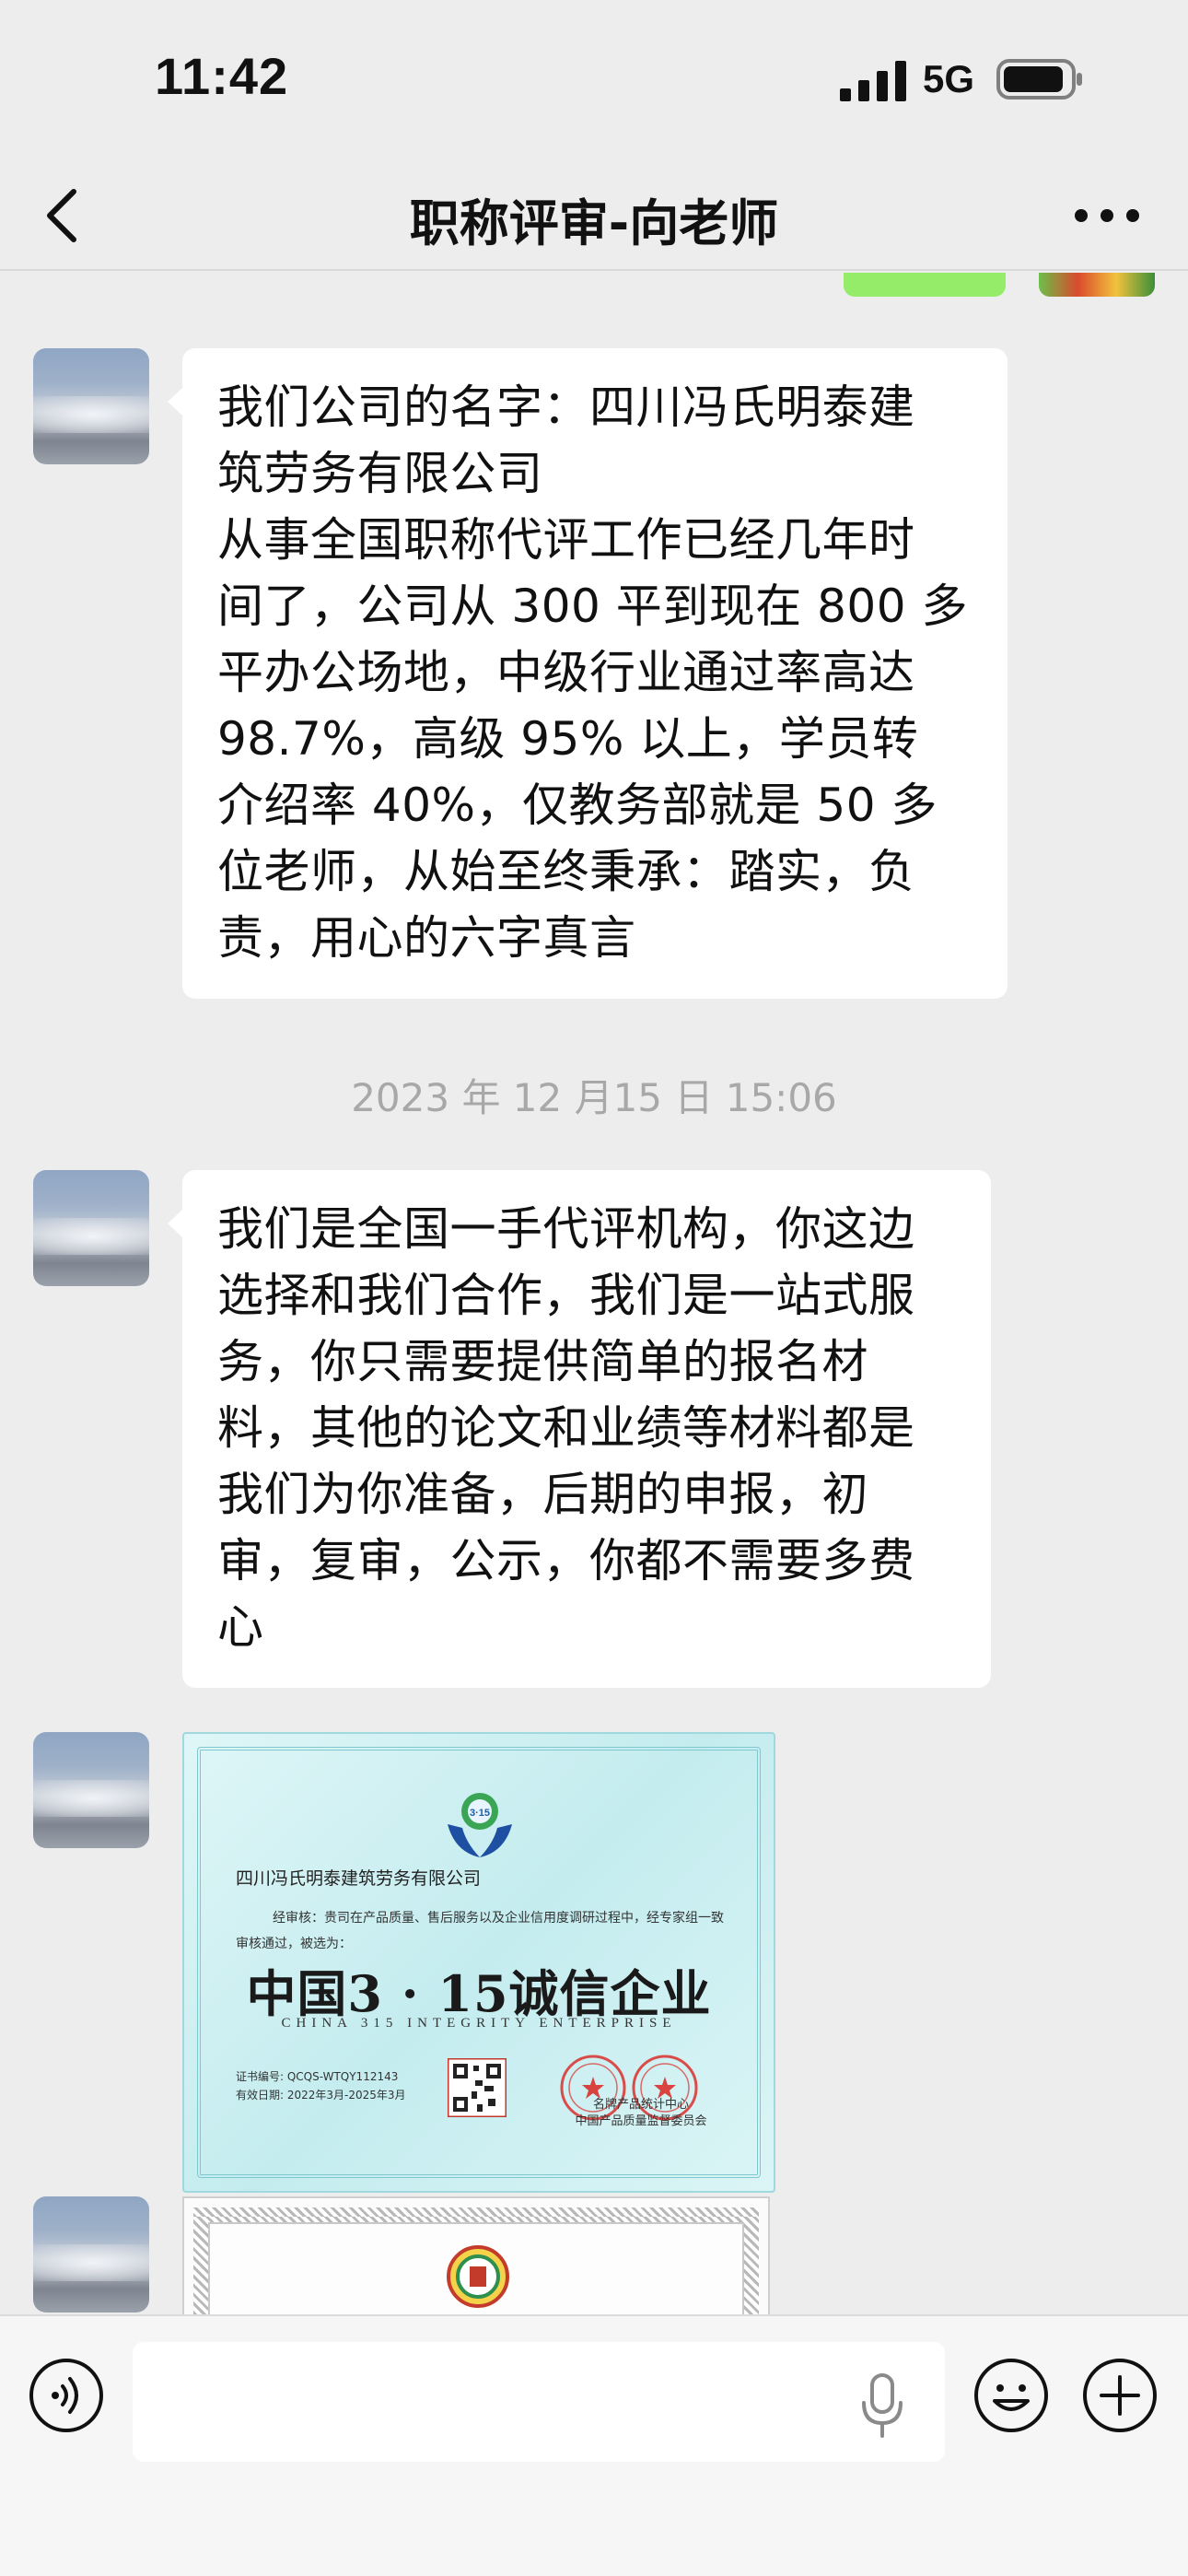  I want to click on chat-title: 职称评审-向老师, so click(594, 223).